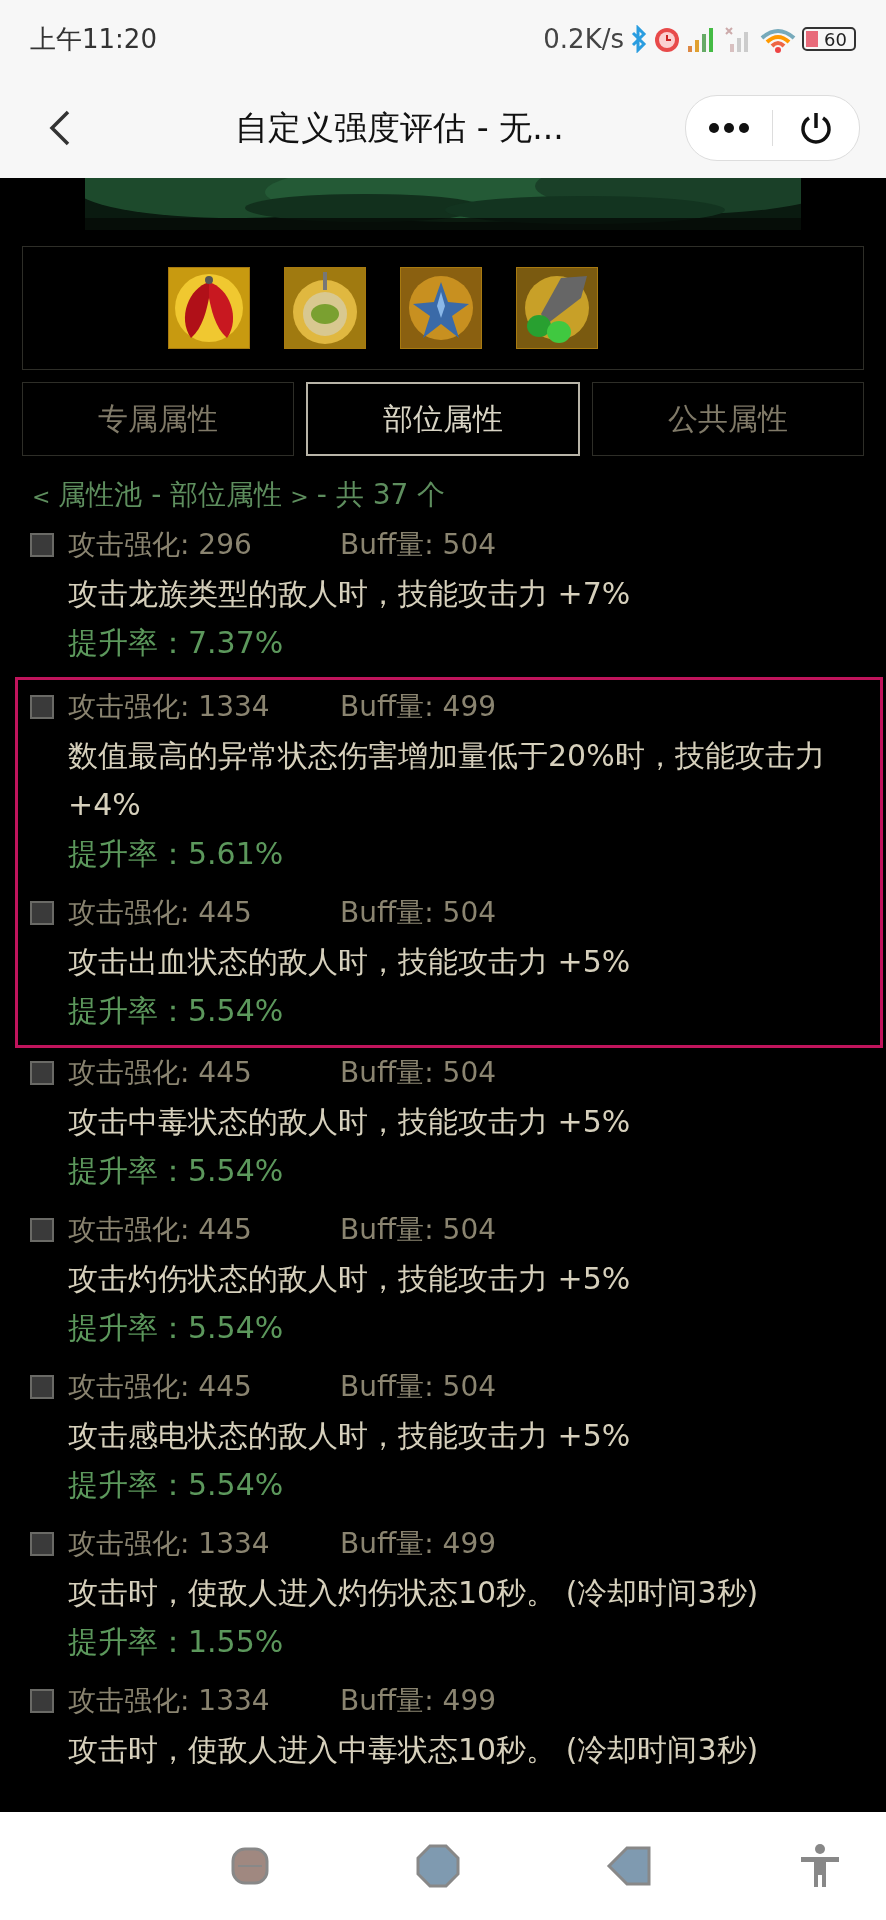 This screenshot has width=886, height=1920. Describe the element at coordinates (350, 1122) in the screenshot. I see `description: 攻击中毒状态的敌人时，技能攻击力 +5%` at that location.